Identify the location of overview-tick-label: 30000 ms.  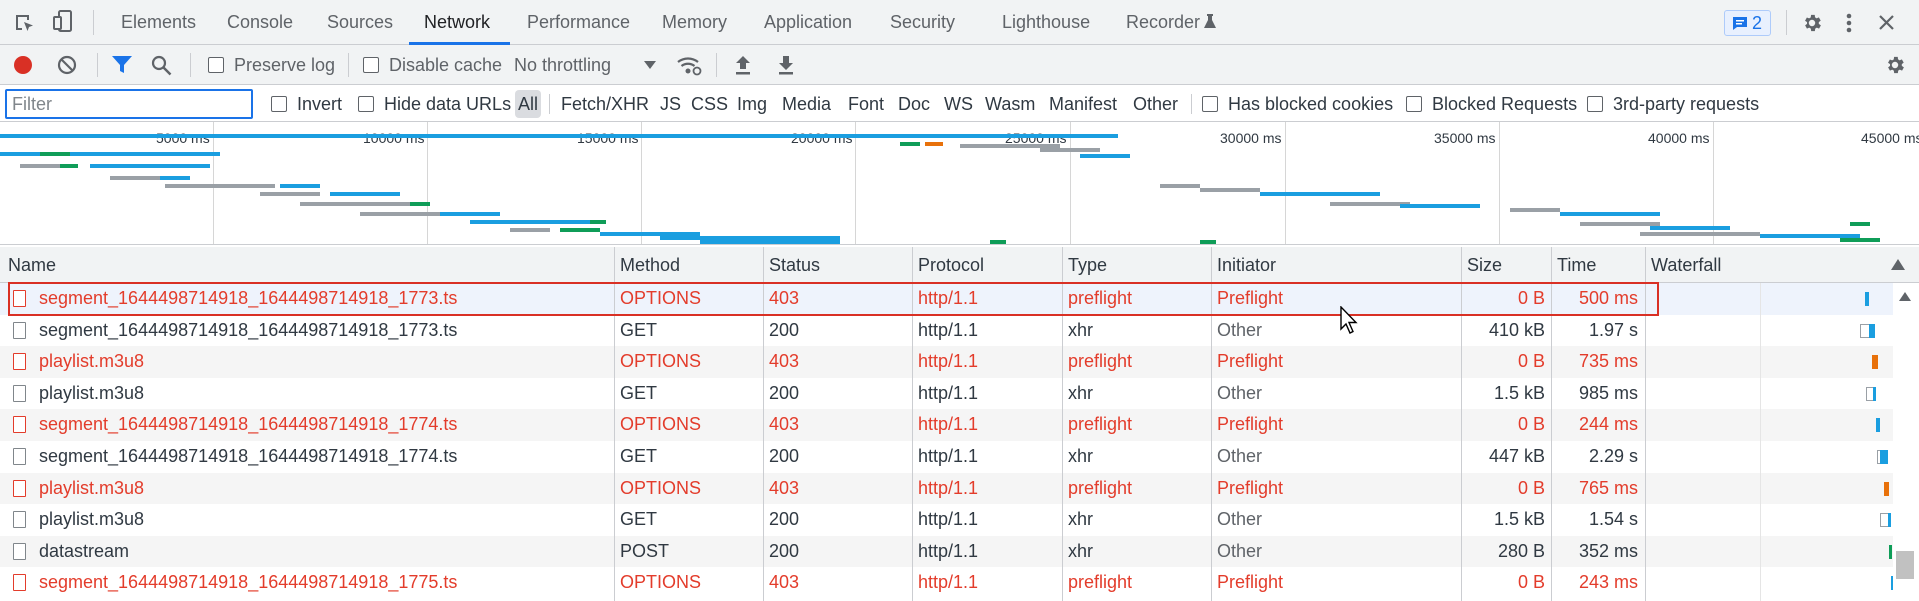
(1251, 138).